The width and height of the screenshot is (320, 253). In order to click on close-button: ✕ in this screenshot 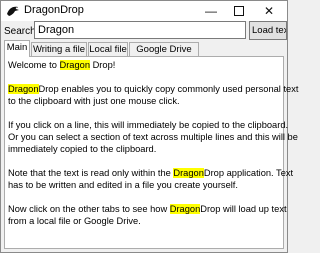, I will do `click(269, 11)`.